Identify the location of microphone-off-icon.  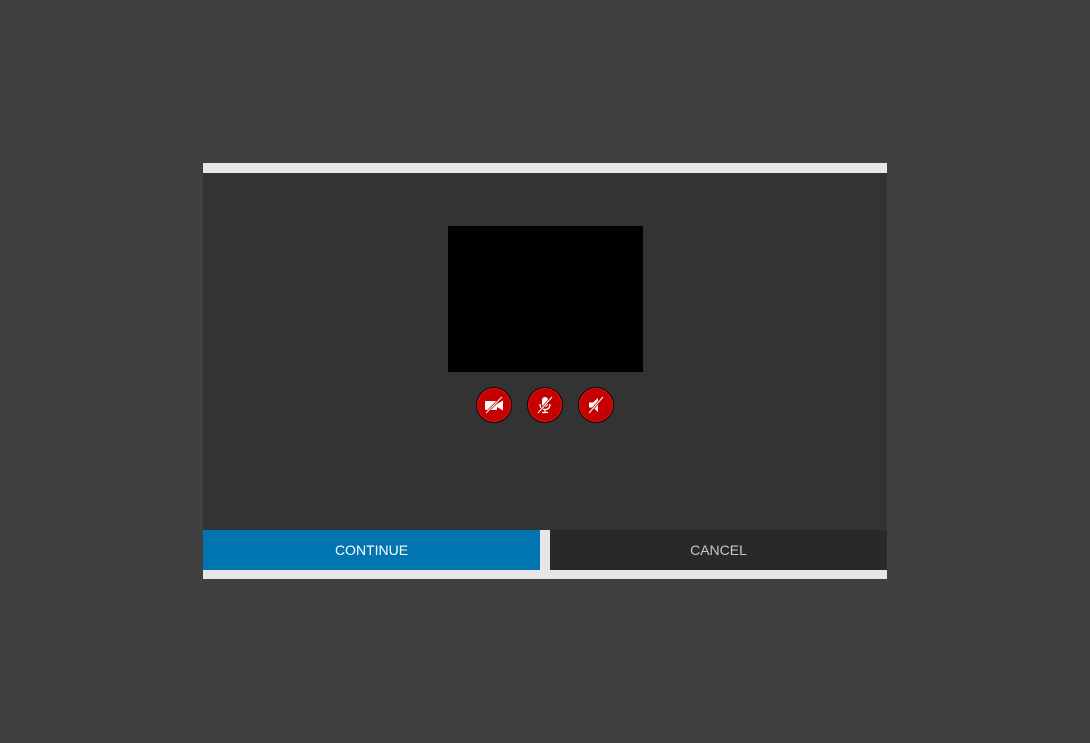
(545, 405).